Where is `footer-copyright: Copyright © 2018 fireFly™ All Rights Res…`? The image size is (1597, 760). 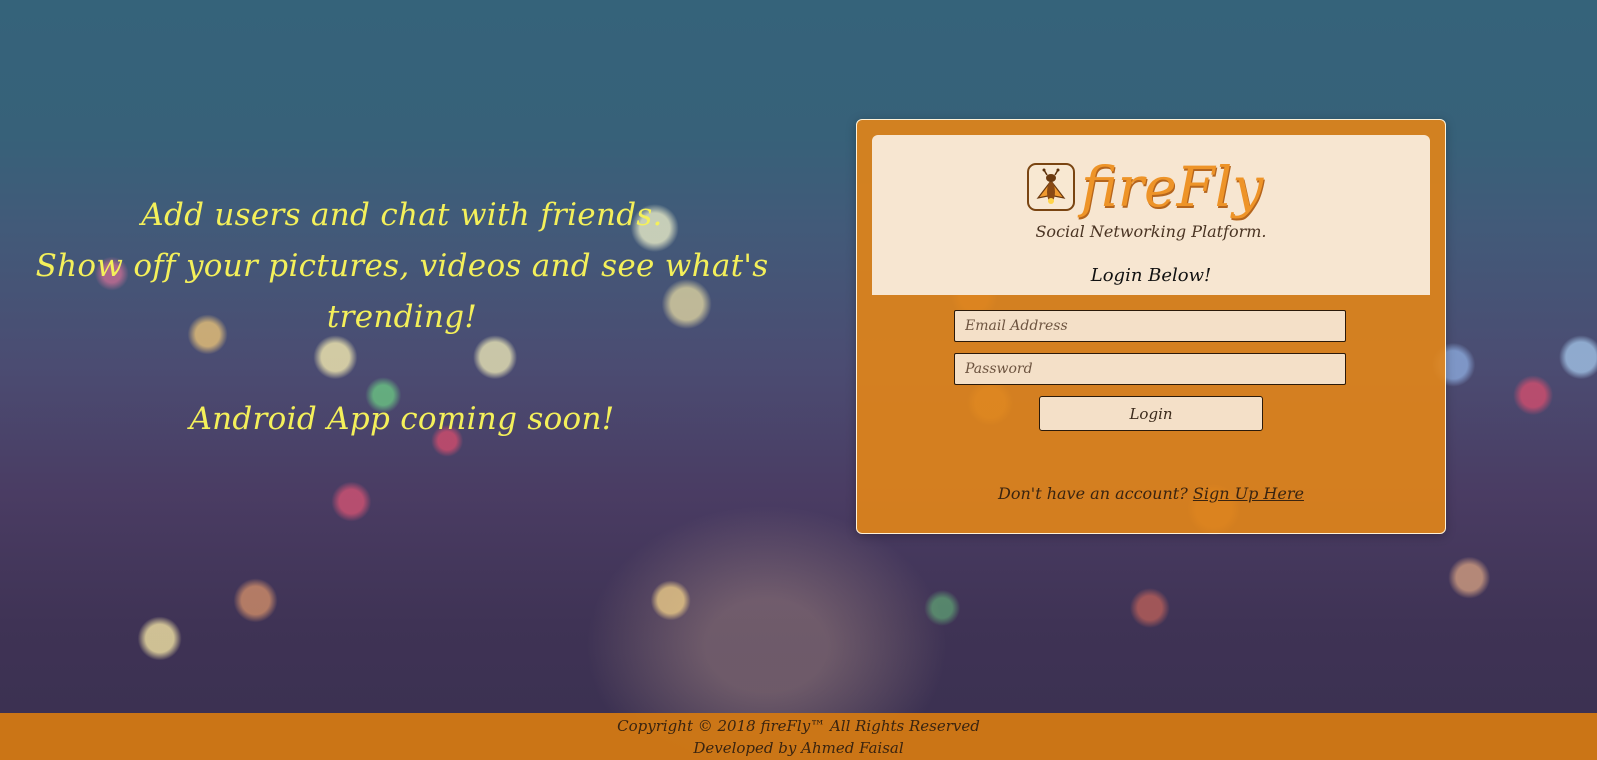 footer-copyright: Copyright © 2018 fireFly™ All Rights Res… is located at coordinates (798, 726).